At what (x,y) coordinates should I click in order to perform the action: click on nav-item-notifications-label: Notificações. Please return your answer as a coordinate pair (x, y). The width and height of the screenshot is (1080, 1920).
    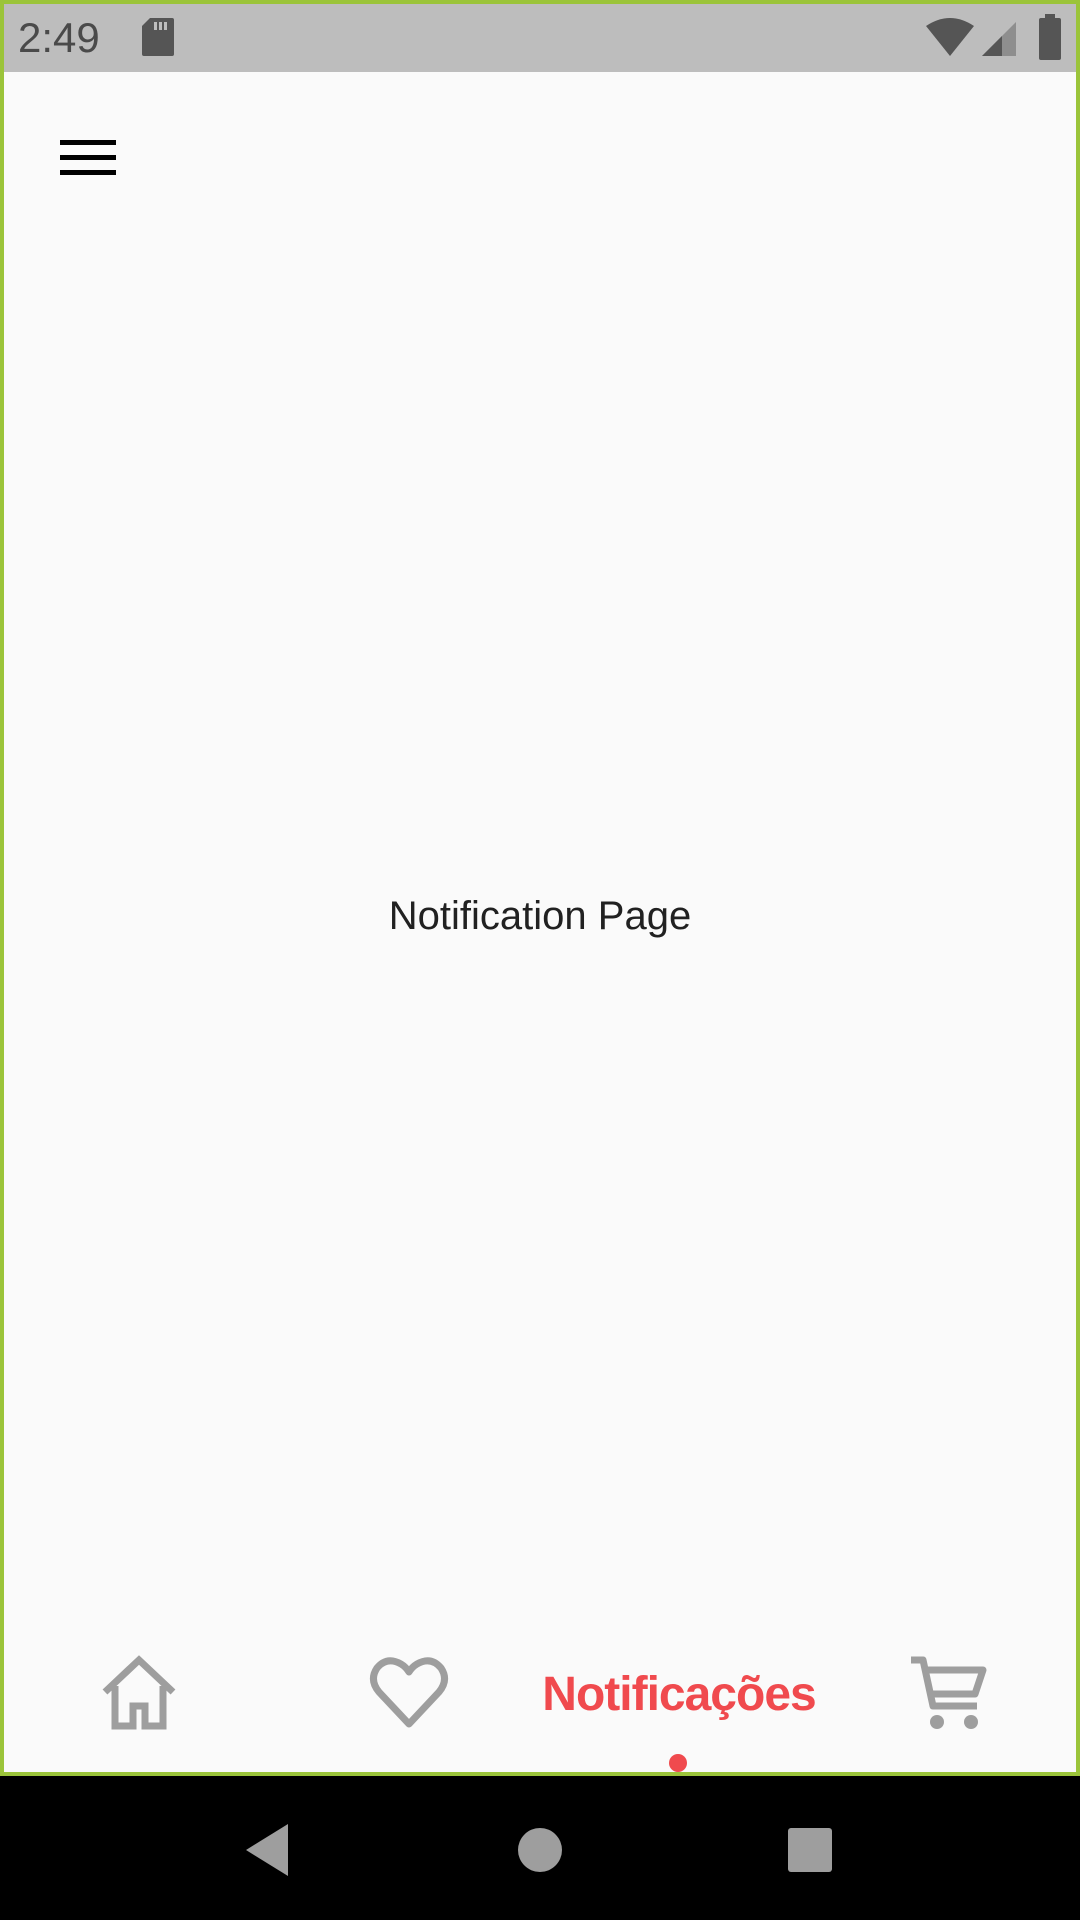
    Looking at the image, I should click on (679, 1694).